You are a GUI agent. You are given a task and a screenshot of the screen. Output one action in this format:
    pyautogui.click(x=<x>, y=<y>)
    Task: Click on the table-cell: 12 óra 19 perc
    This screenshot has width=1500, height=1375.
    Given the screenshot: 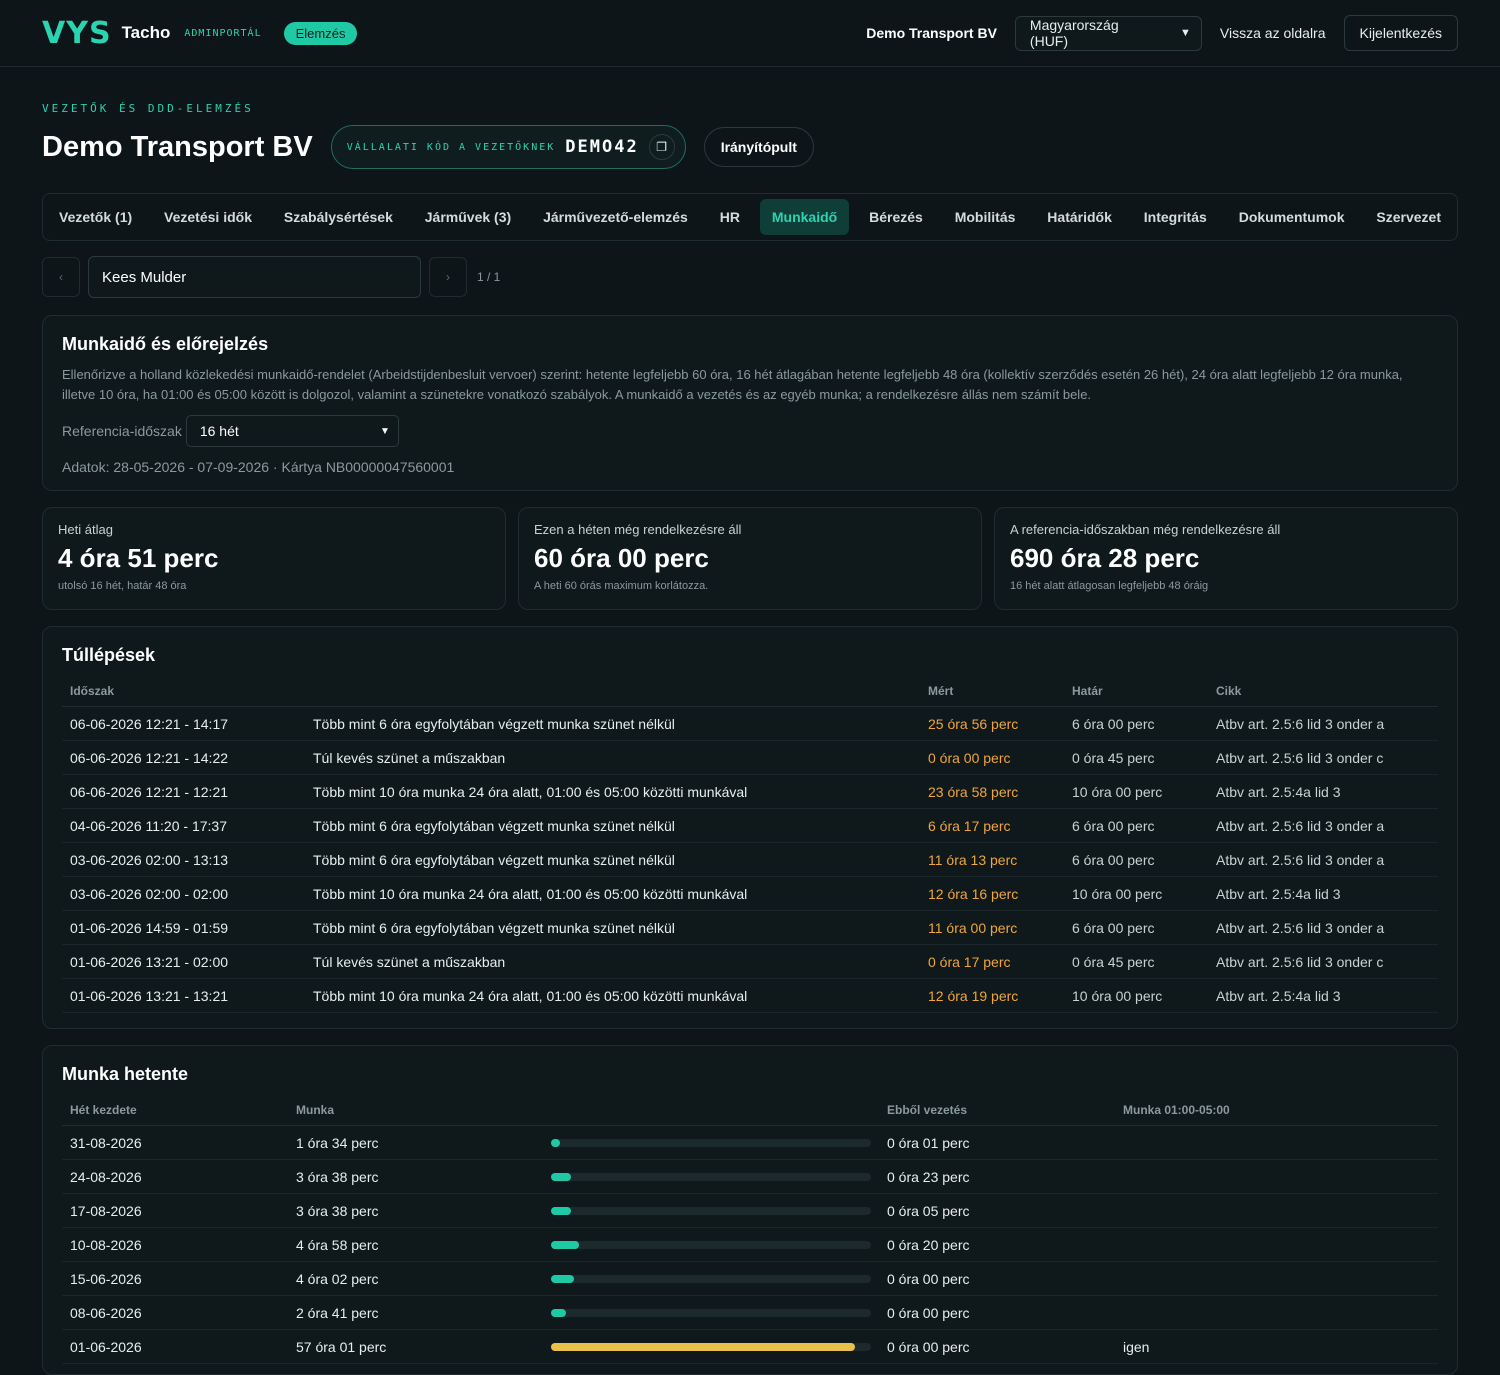 What is the action you would take?
    pyautogui.click(x=992, y=995)
    